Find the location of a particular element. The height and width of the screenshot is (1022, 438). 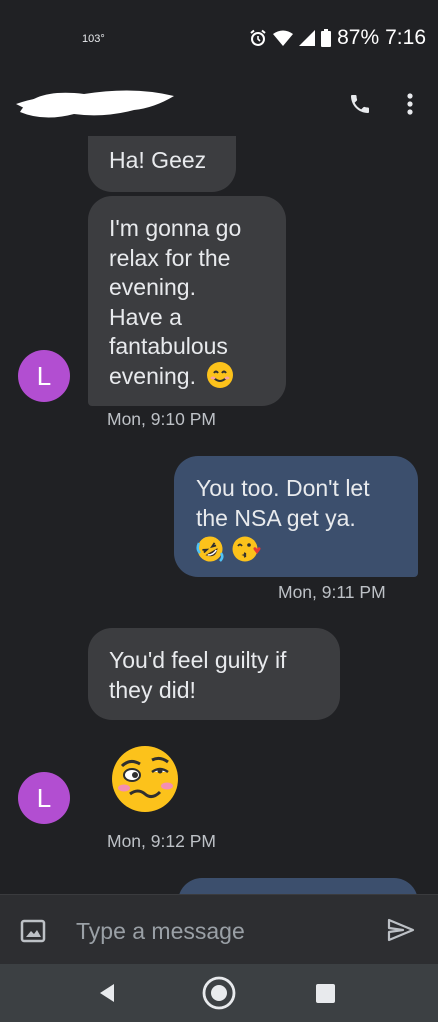

message-line: Have a is located at coordinates (145, 316).